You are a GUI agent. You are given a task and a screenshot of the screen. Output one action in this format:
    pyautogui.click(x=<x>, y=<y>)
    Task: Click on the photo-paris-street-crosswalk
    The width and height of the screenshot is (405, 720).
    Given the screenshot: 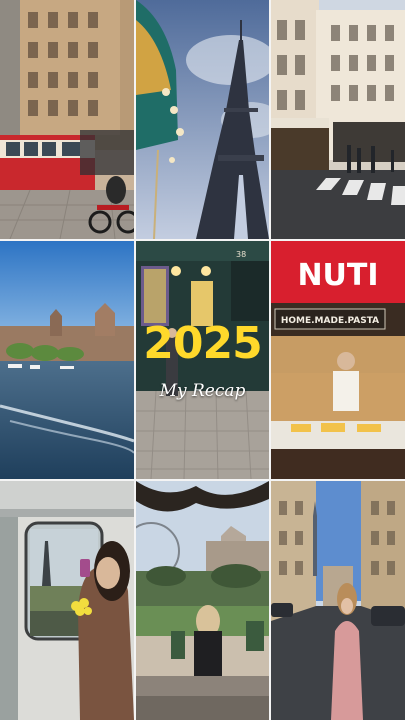 What is the action you would take?
    pyautogui.click(x=338, y=119)
    